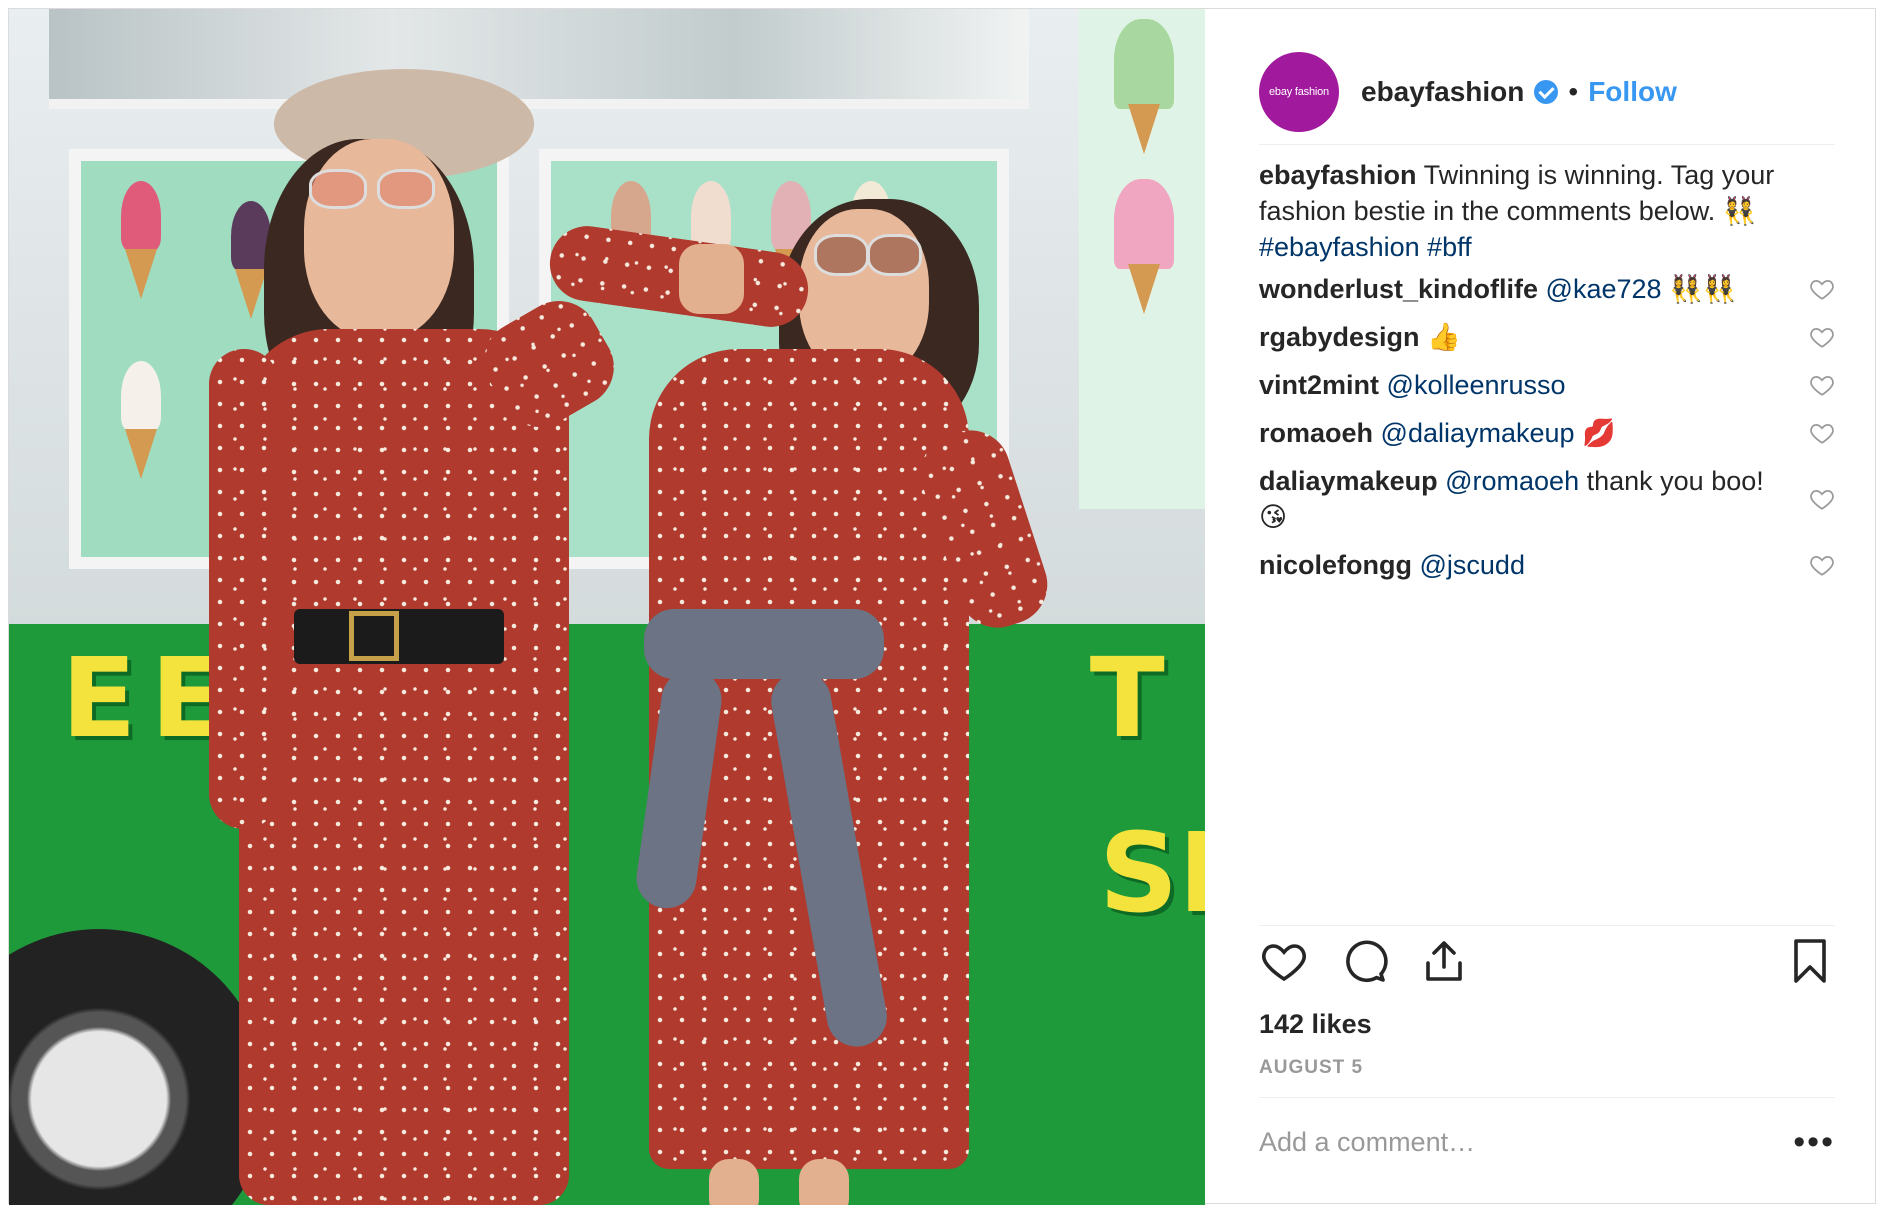  Describe the element at coordinates (1316, 433) in the screenshot. I see `comment-username: romaoeh` at that location.